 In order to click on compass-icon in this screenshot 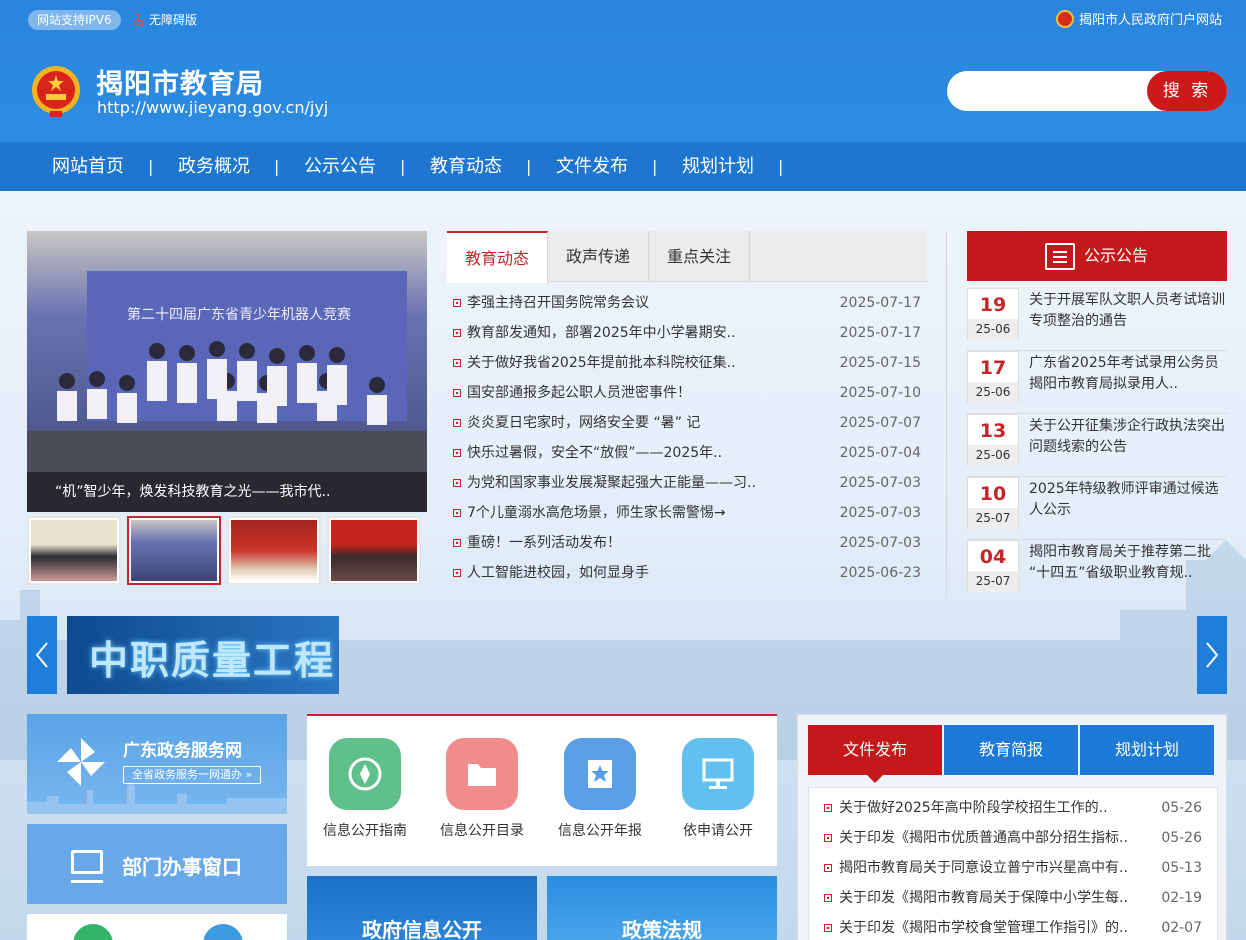, I will do `click(365, 774)`.